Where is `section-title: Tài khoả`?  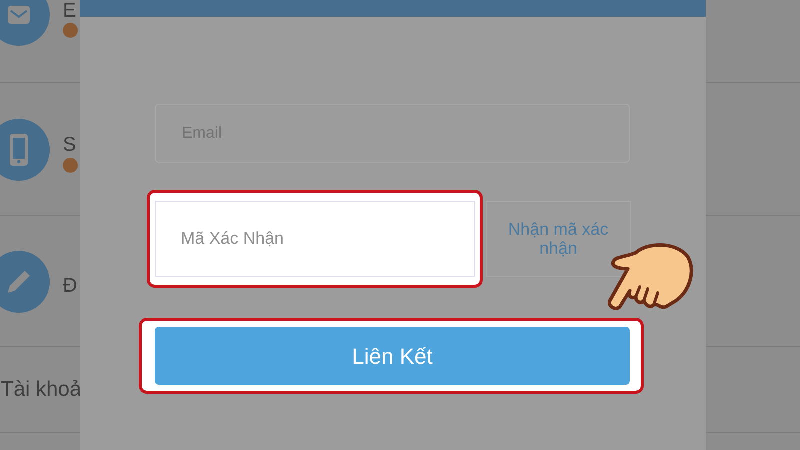 section-title: Tài khoả is located at coordinates (41, 389).